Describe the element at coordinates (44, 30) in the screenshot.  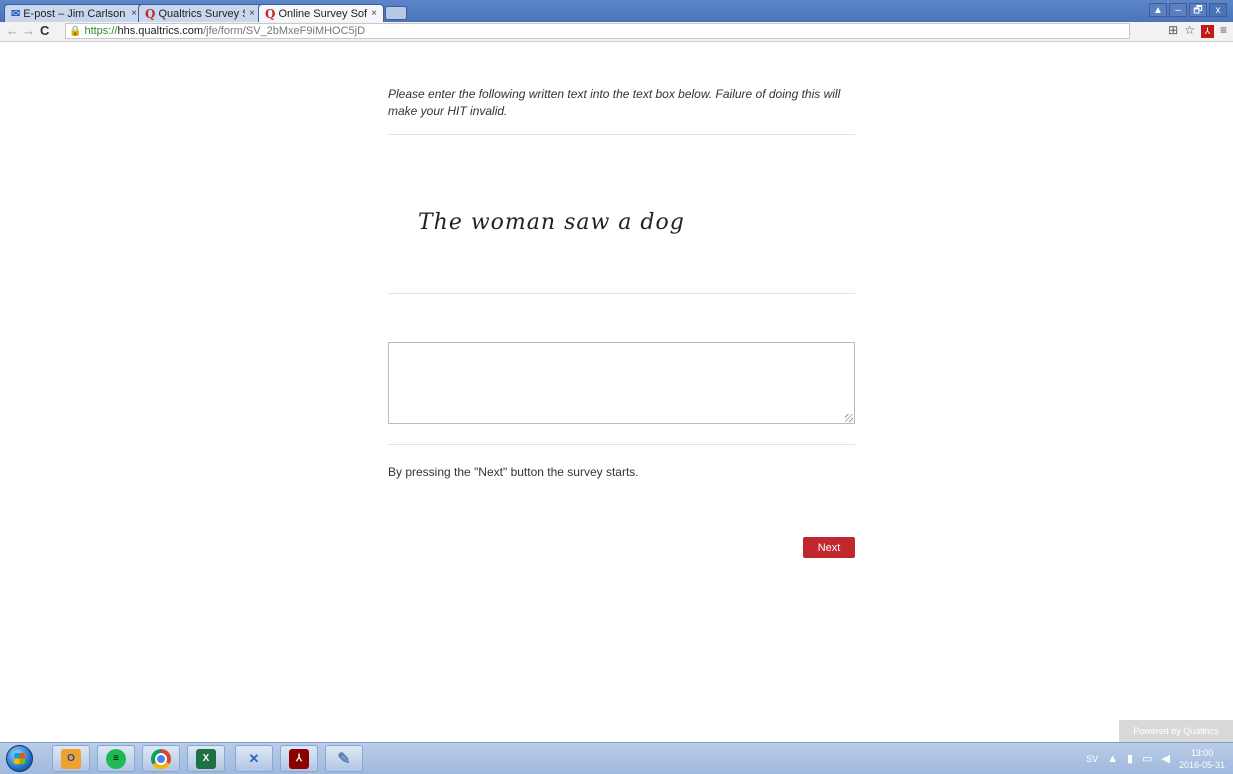
I see `reload-icon: C` at that location.